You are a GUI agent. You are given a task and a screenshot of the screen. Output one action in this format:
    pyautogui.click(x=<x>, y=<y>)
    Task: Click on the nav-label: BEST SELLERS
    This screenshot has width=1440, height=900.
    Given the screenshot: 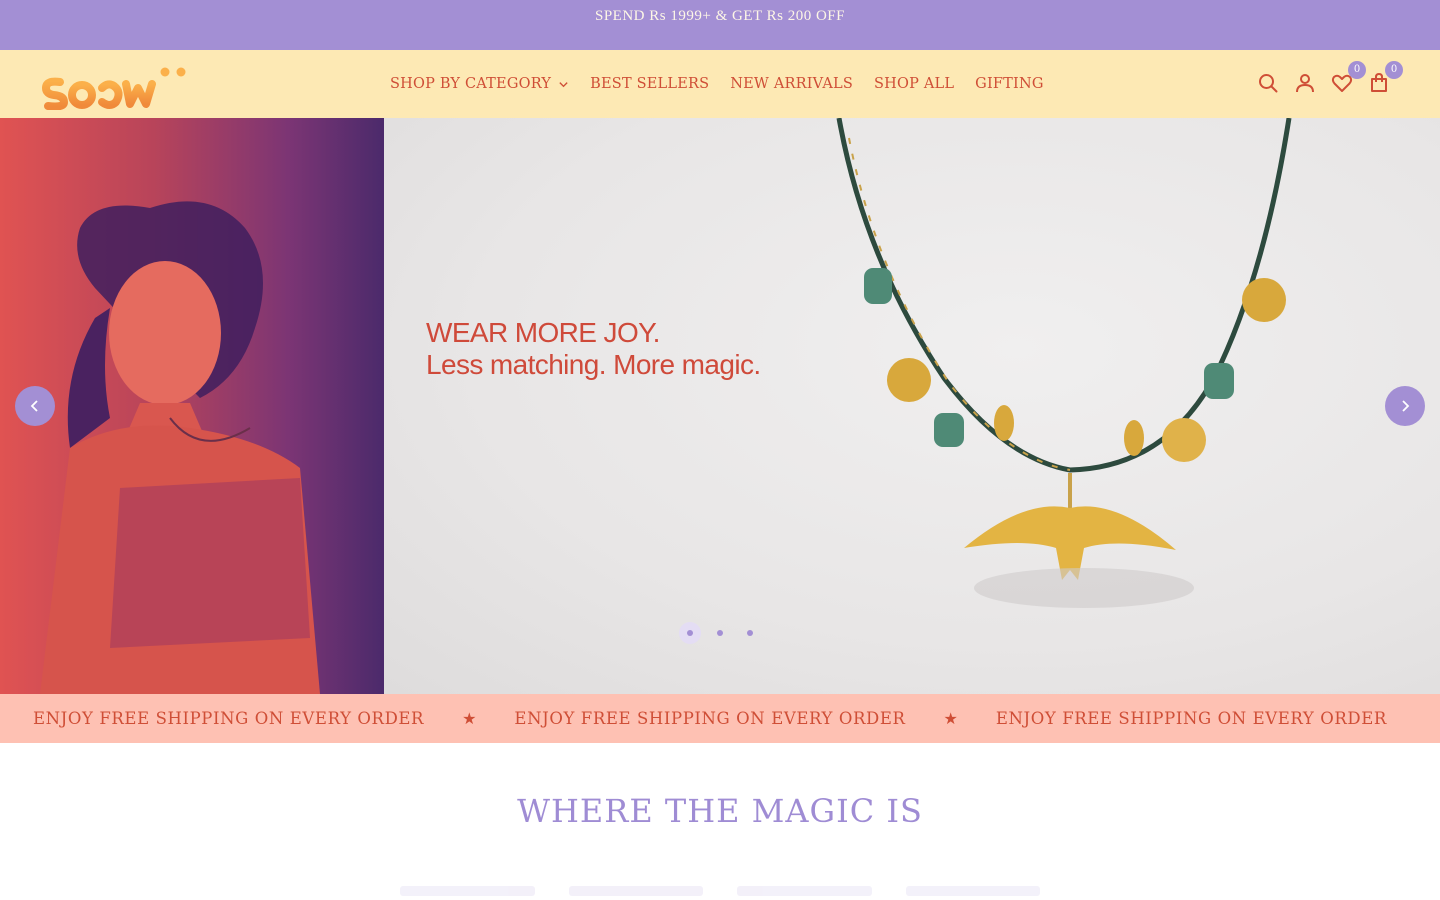 What is the action you would take?
    pyautogui.click(x=650, y=84)
    